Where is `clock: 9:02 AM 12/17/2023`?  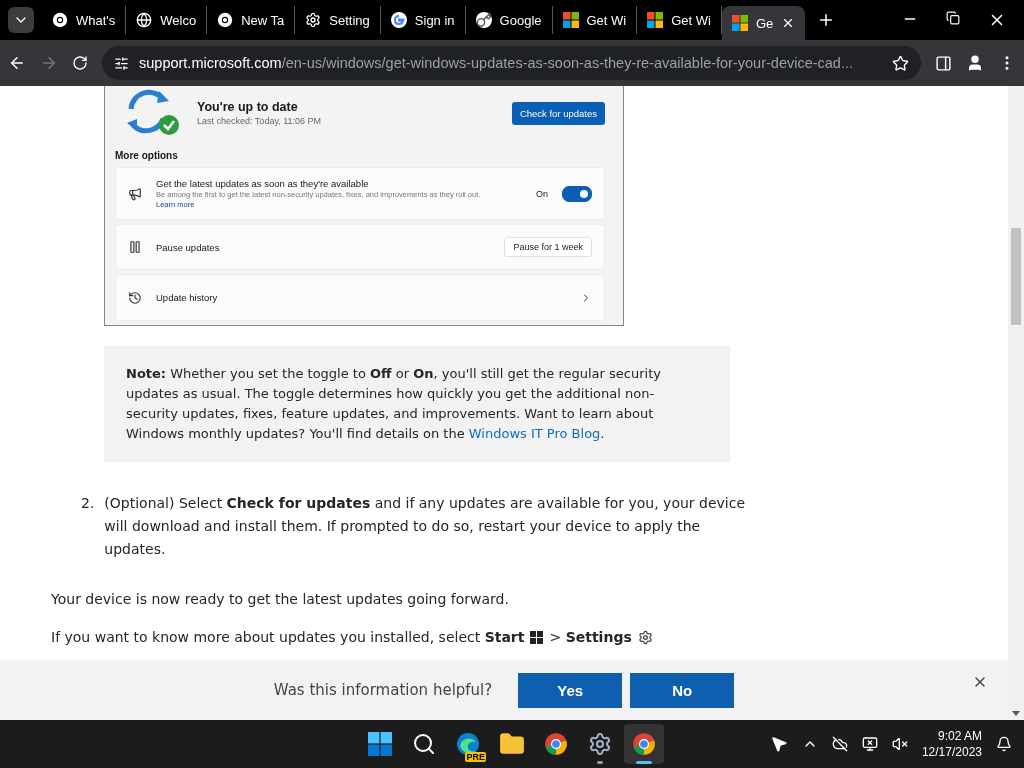 clock: 9:02 AM 12/17/2023 is located at coordinates (951, 744).